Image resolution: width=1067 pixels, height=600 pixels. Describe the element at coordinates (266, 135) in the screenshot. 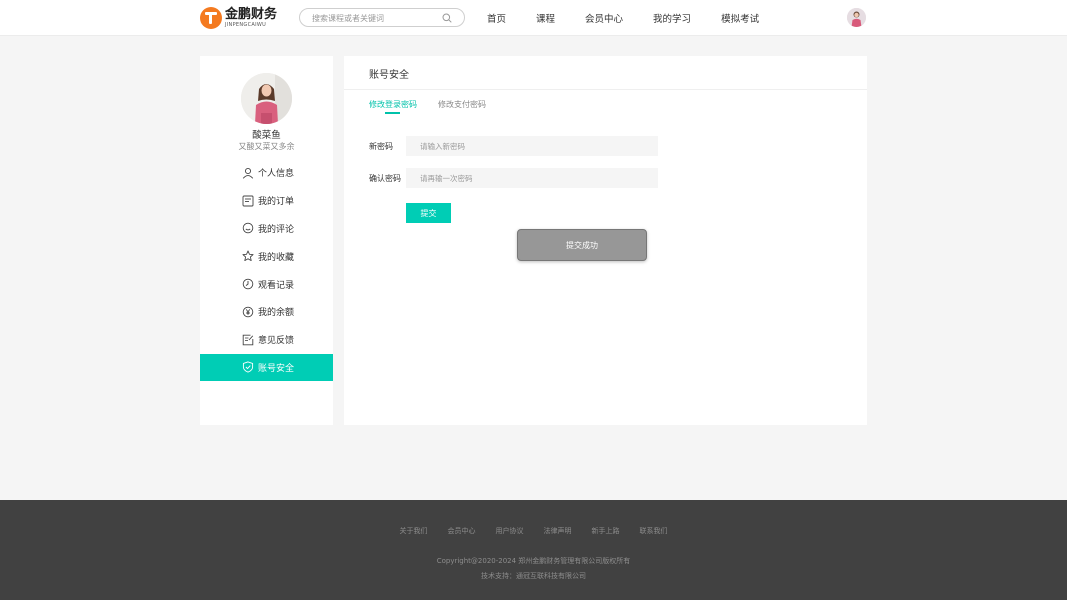

I see `profile-name: 酸菜鱼` at that location.